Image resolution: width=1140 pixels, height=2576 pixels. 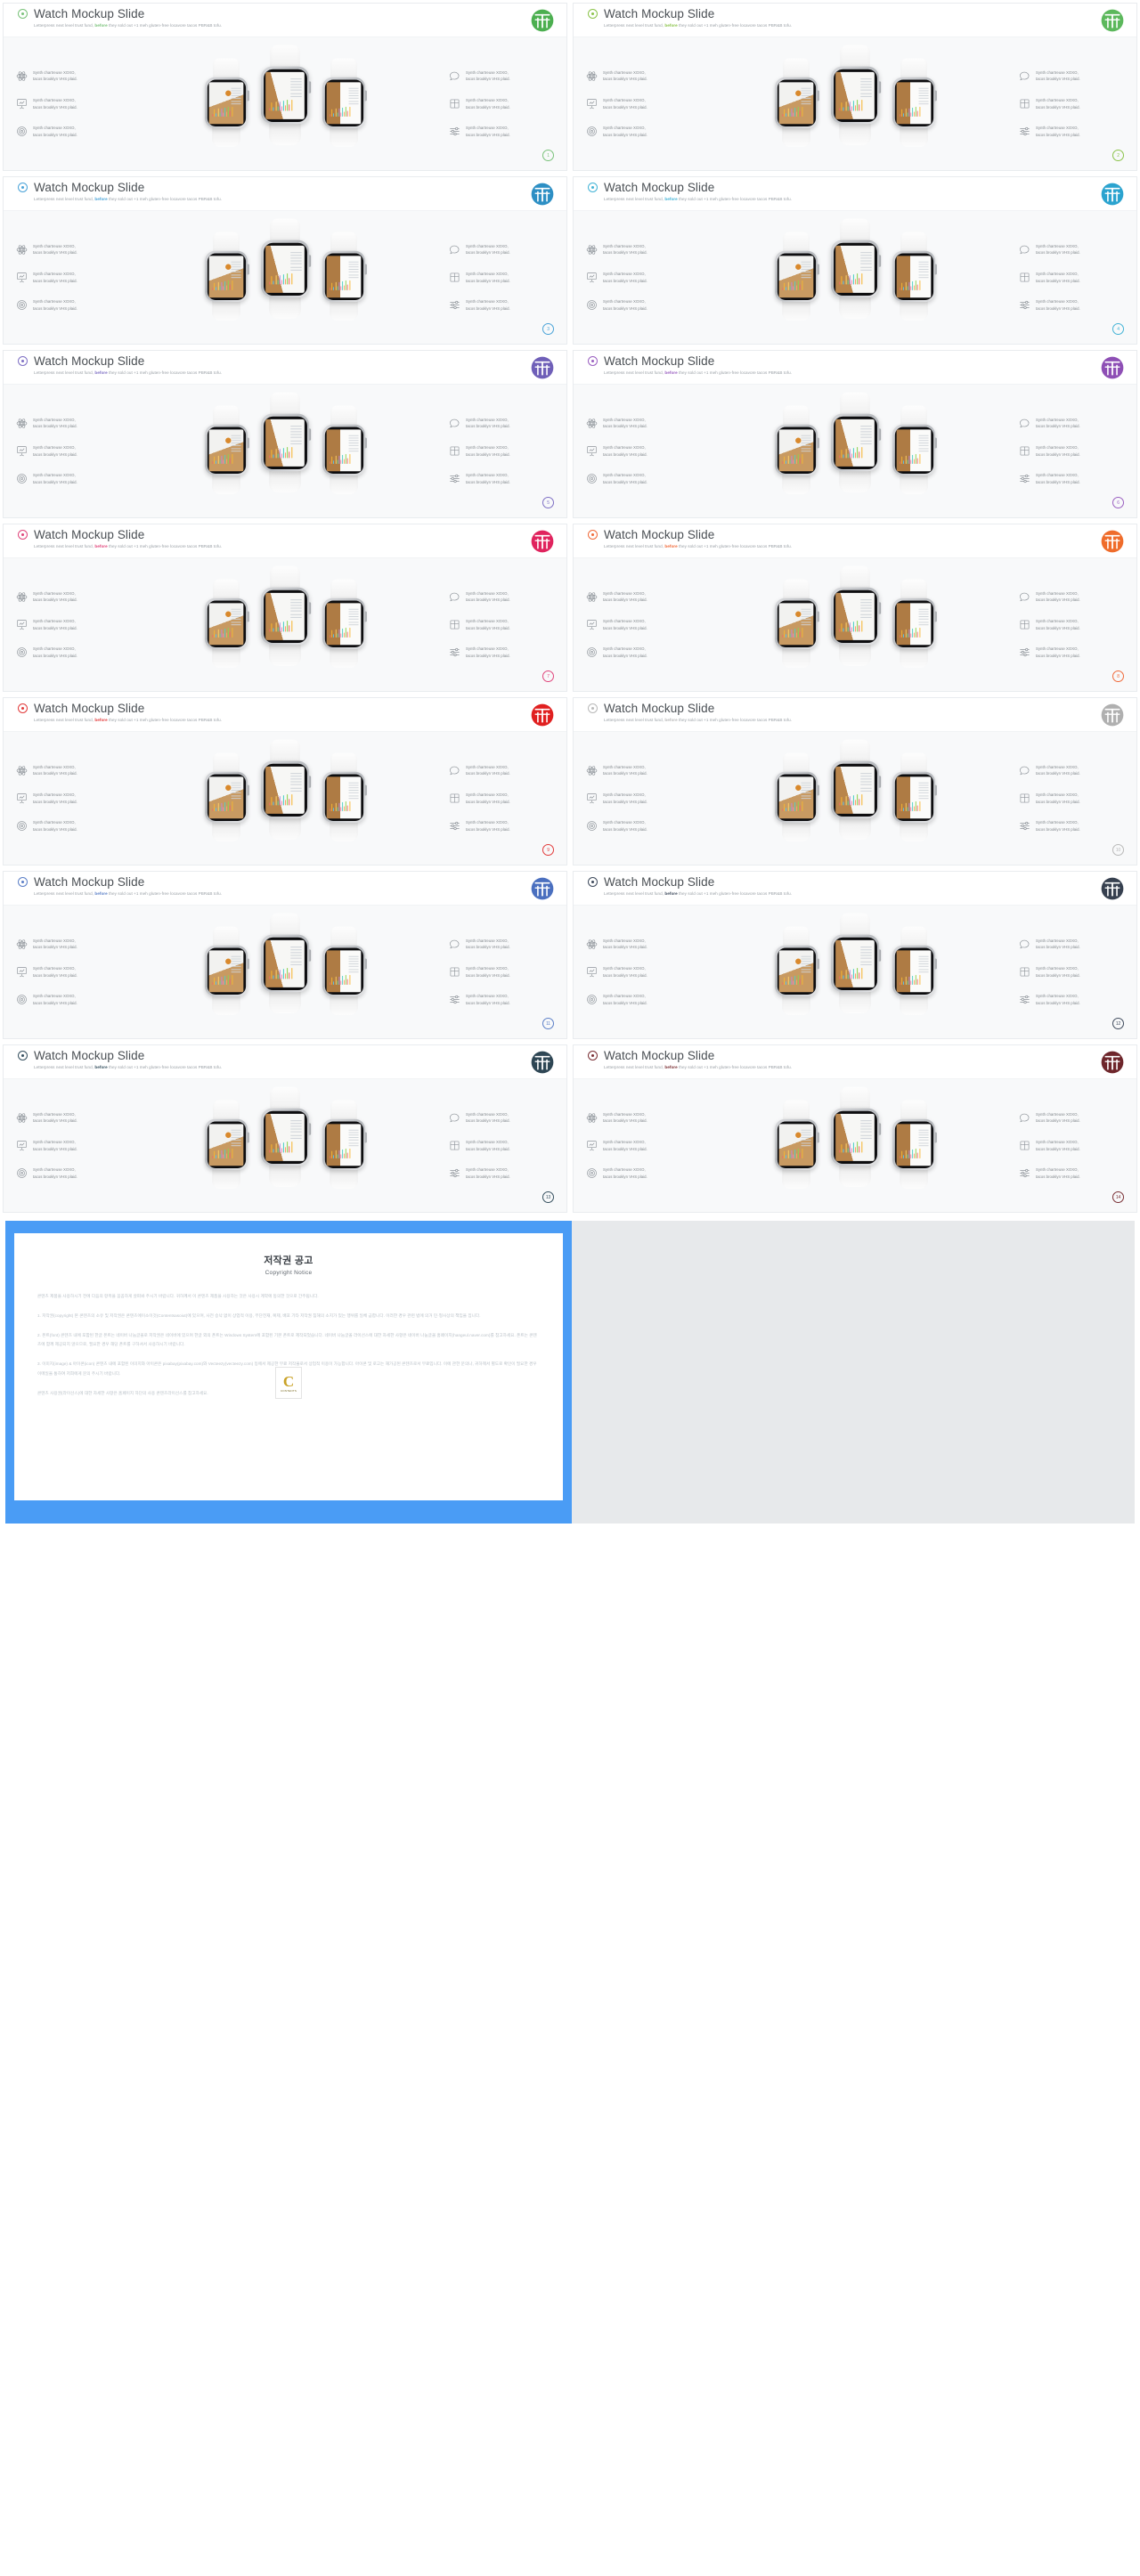 I want to click on slide-bullet-icon, so click(x=593, y=708).